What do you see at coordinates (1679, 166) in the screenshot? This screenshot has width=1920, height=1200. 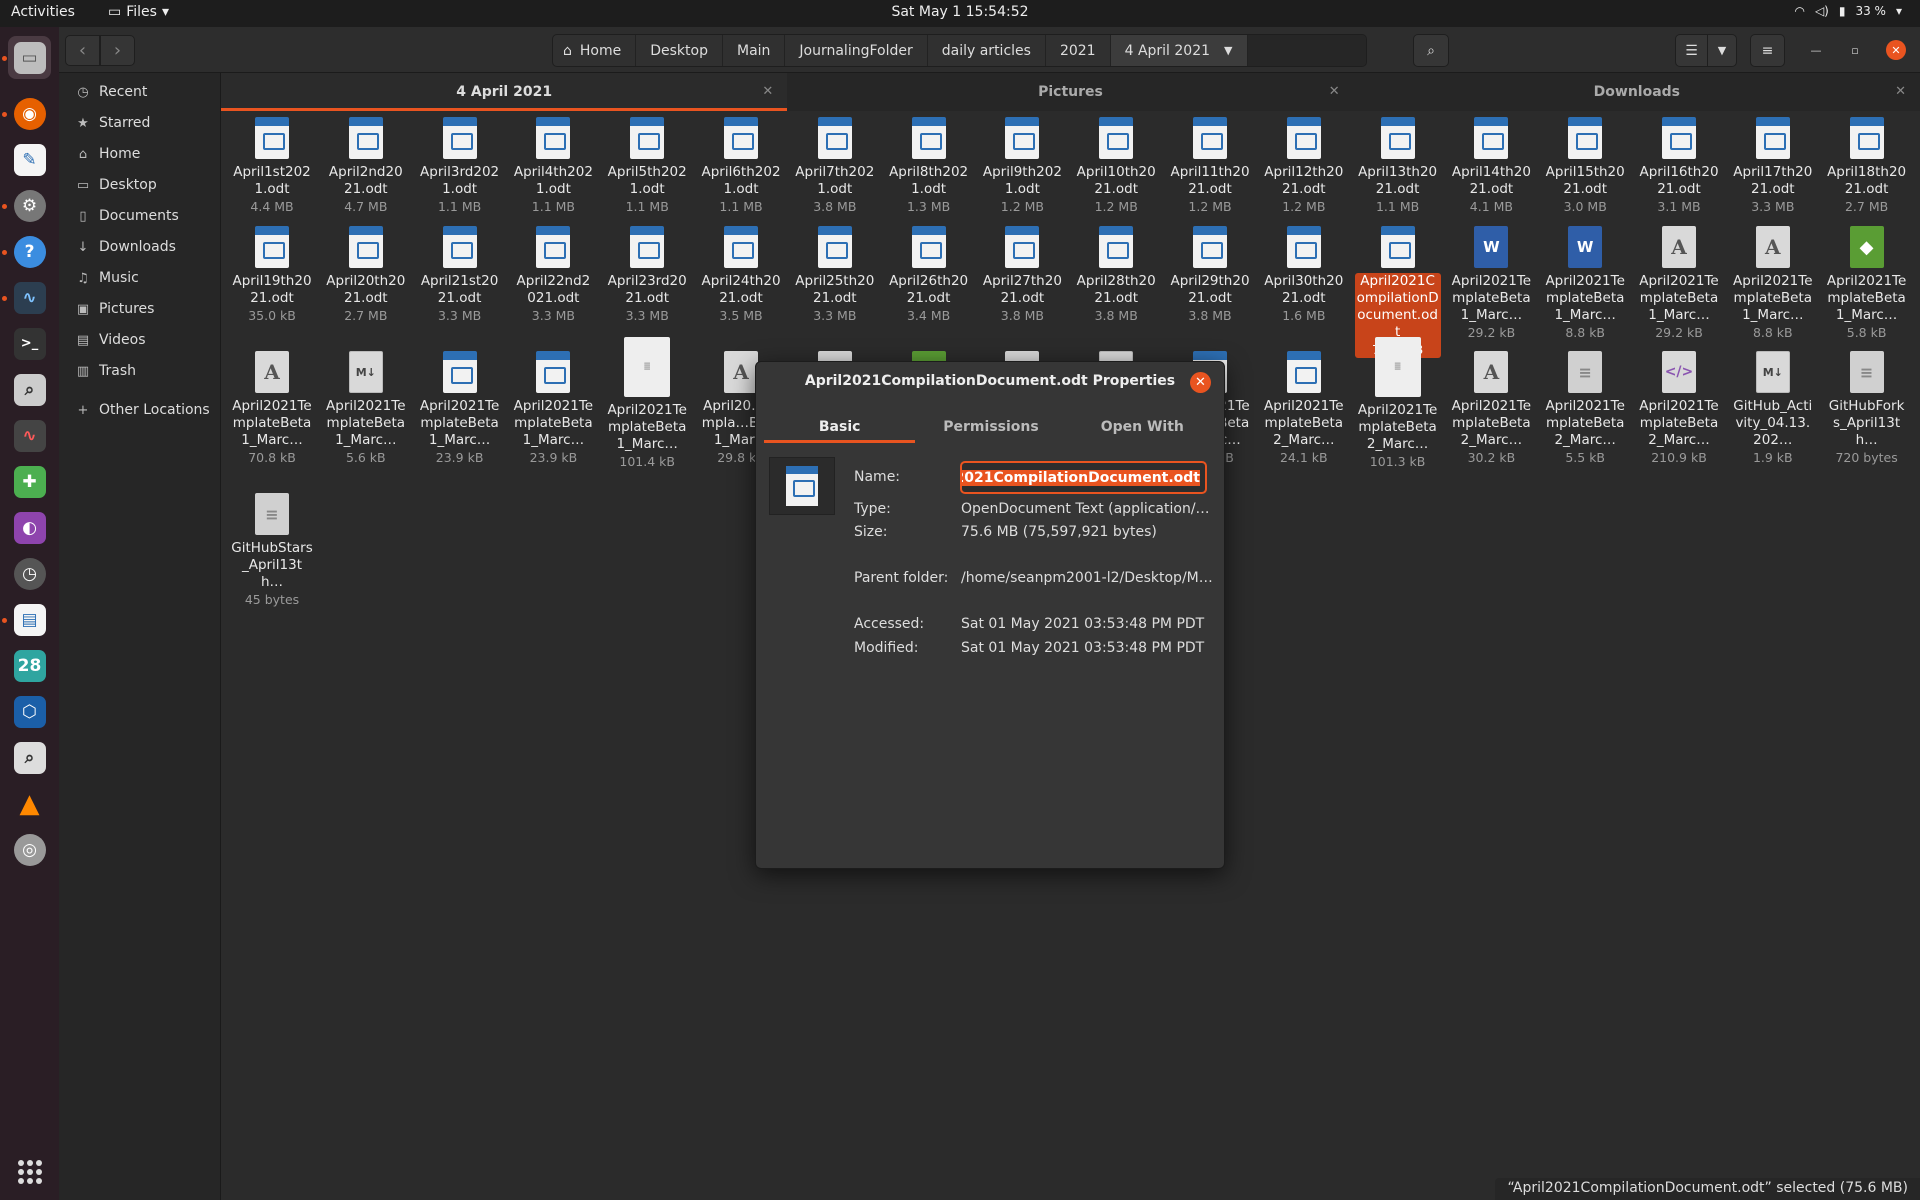 I see `file-item: April16th2021.odt 3.1 MB` at bounding box center [1679, 166].